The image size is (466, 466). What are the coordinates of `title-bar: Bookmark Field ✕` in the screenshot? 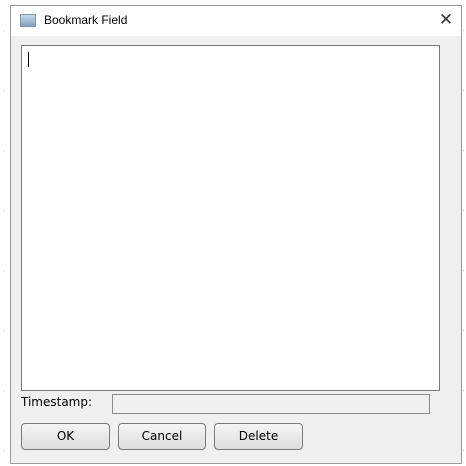 It's located at (236, 21).